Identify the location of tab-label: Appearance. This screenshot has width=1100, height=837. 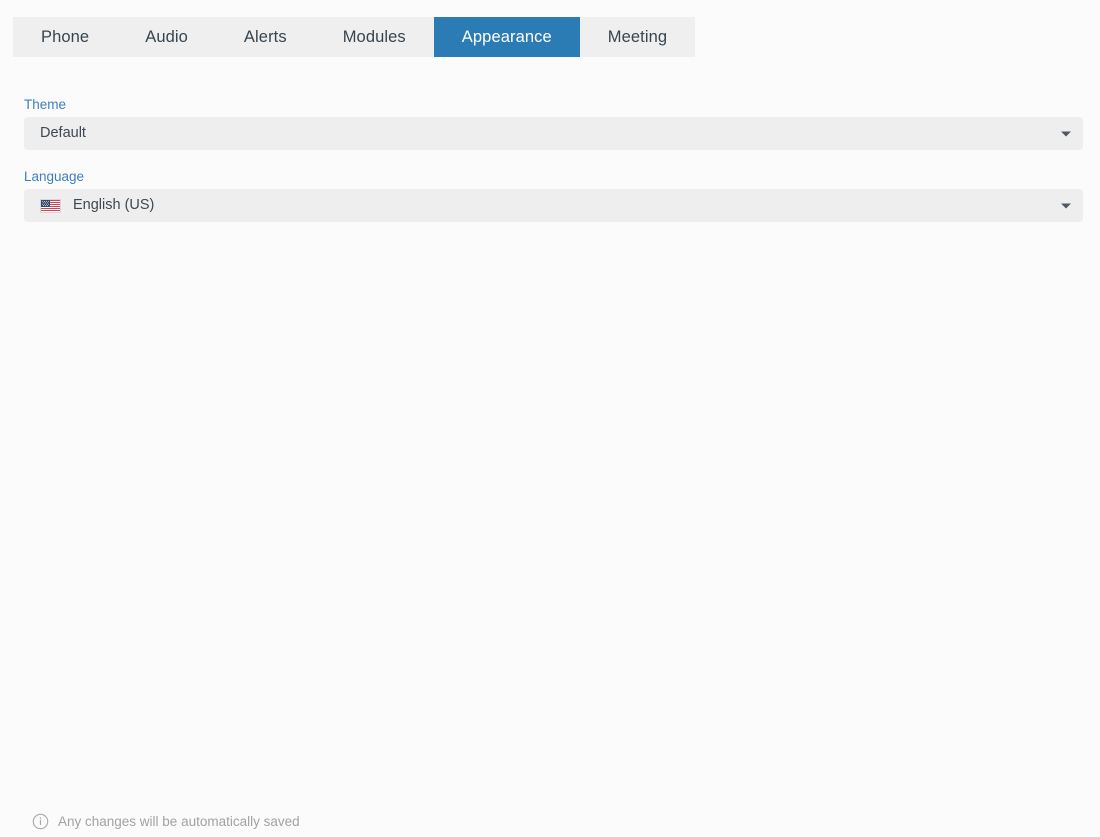
(506, 36).